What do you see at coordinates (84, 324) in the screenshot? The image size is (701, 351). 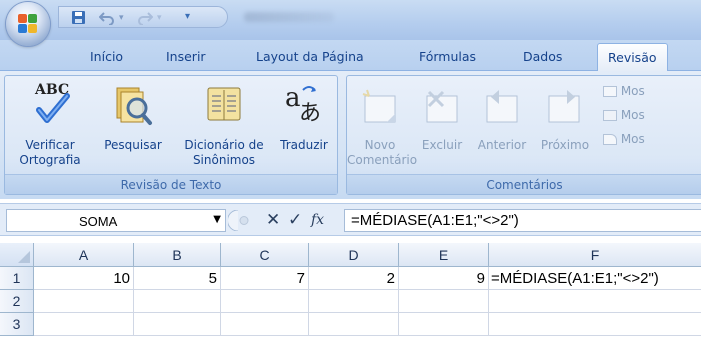 I see `cell-a3` at bounding box center [84, 324].